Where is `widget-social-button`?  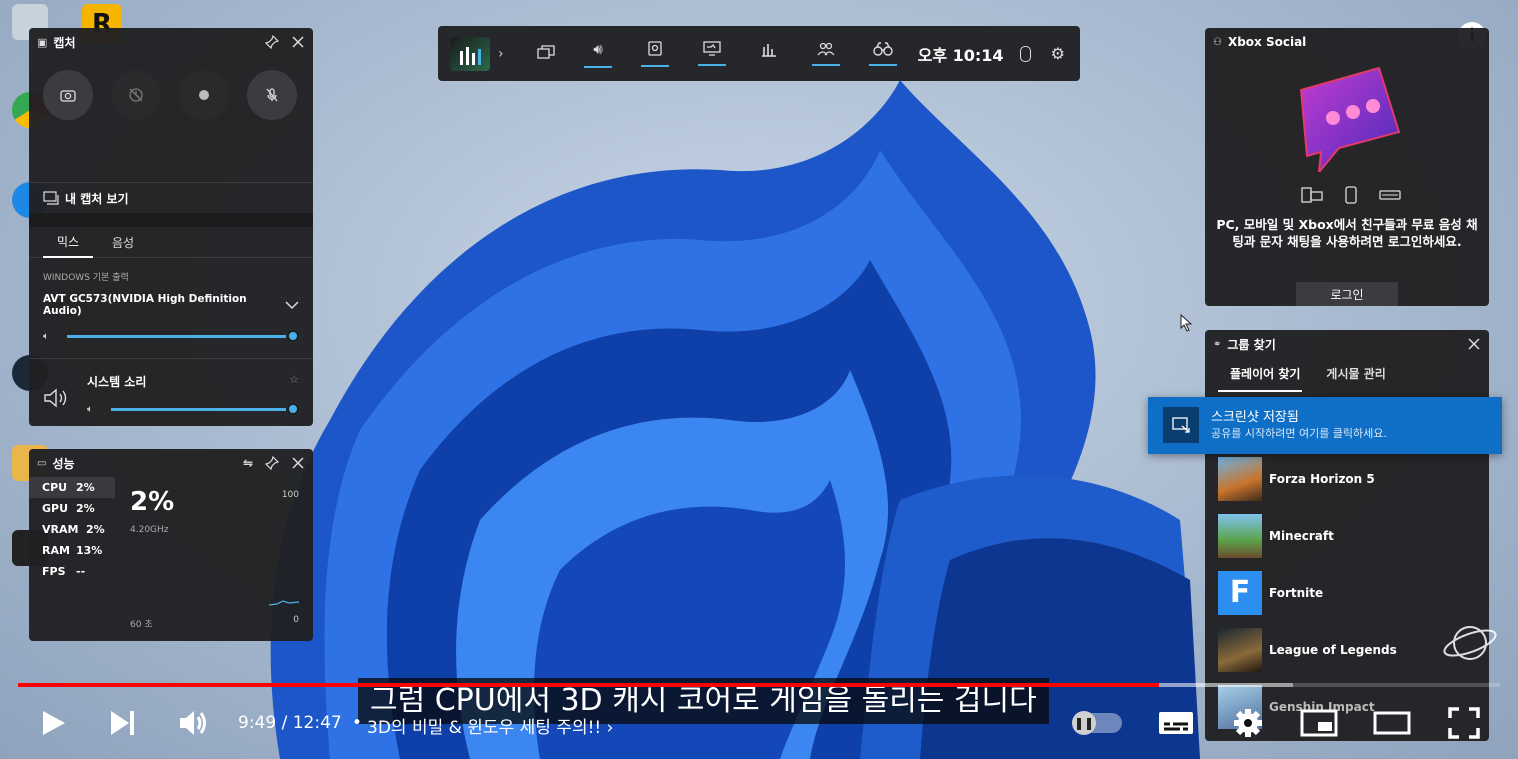
widget-social-button is located at coordinates (826, 53).